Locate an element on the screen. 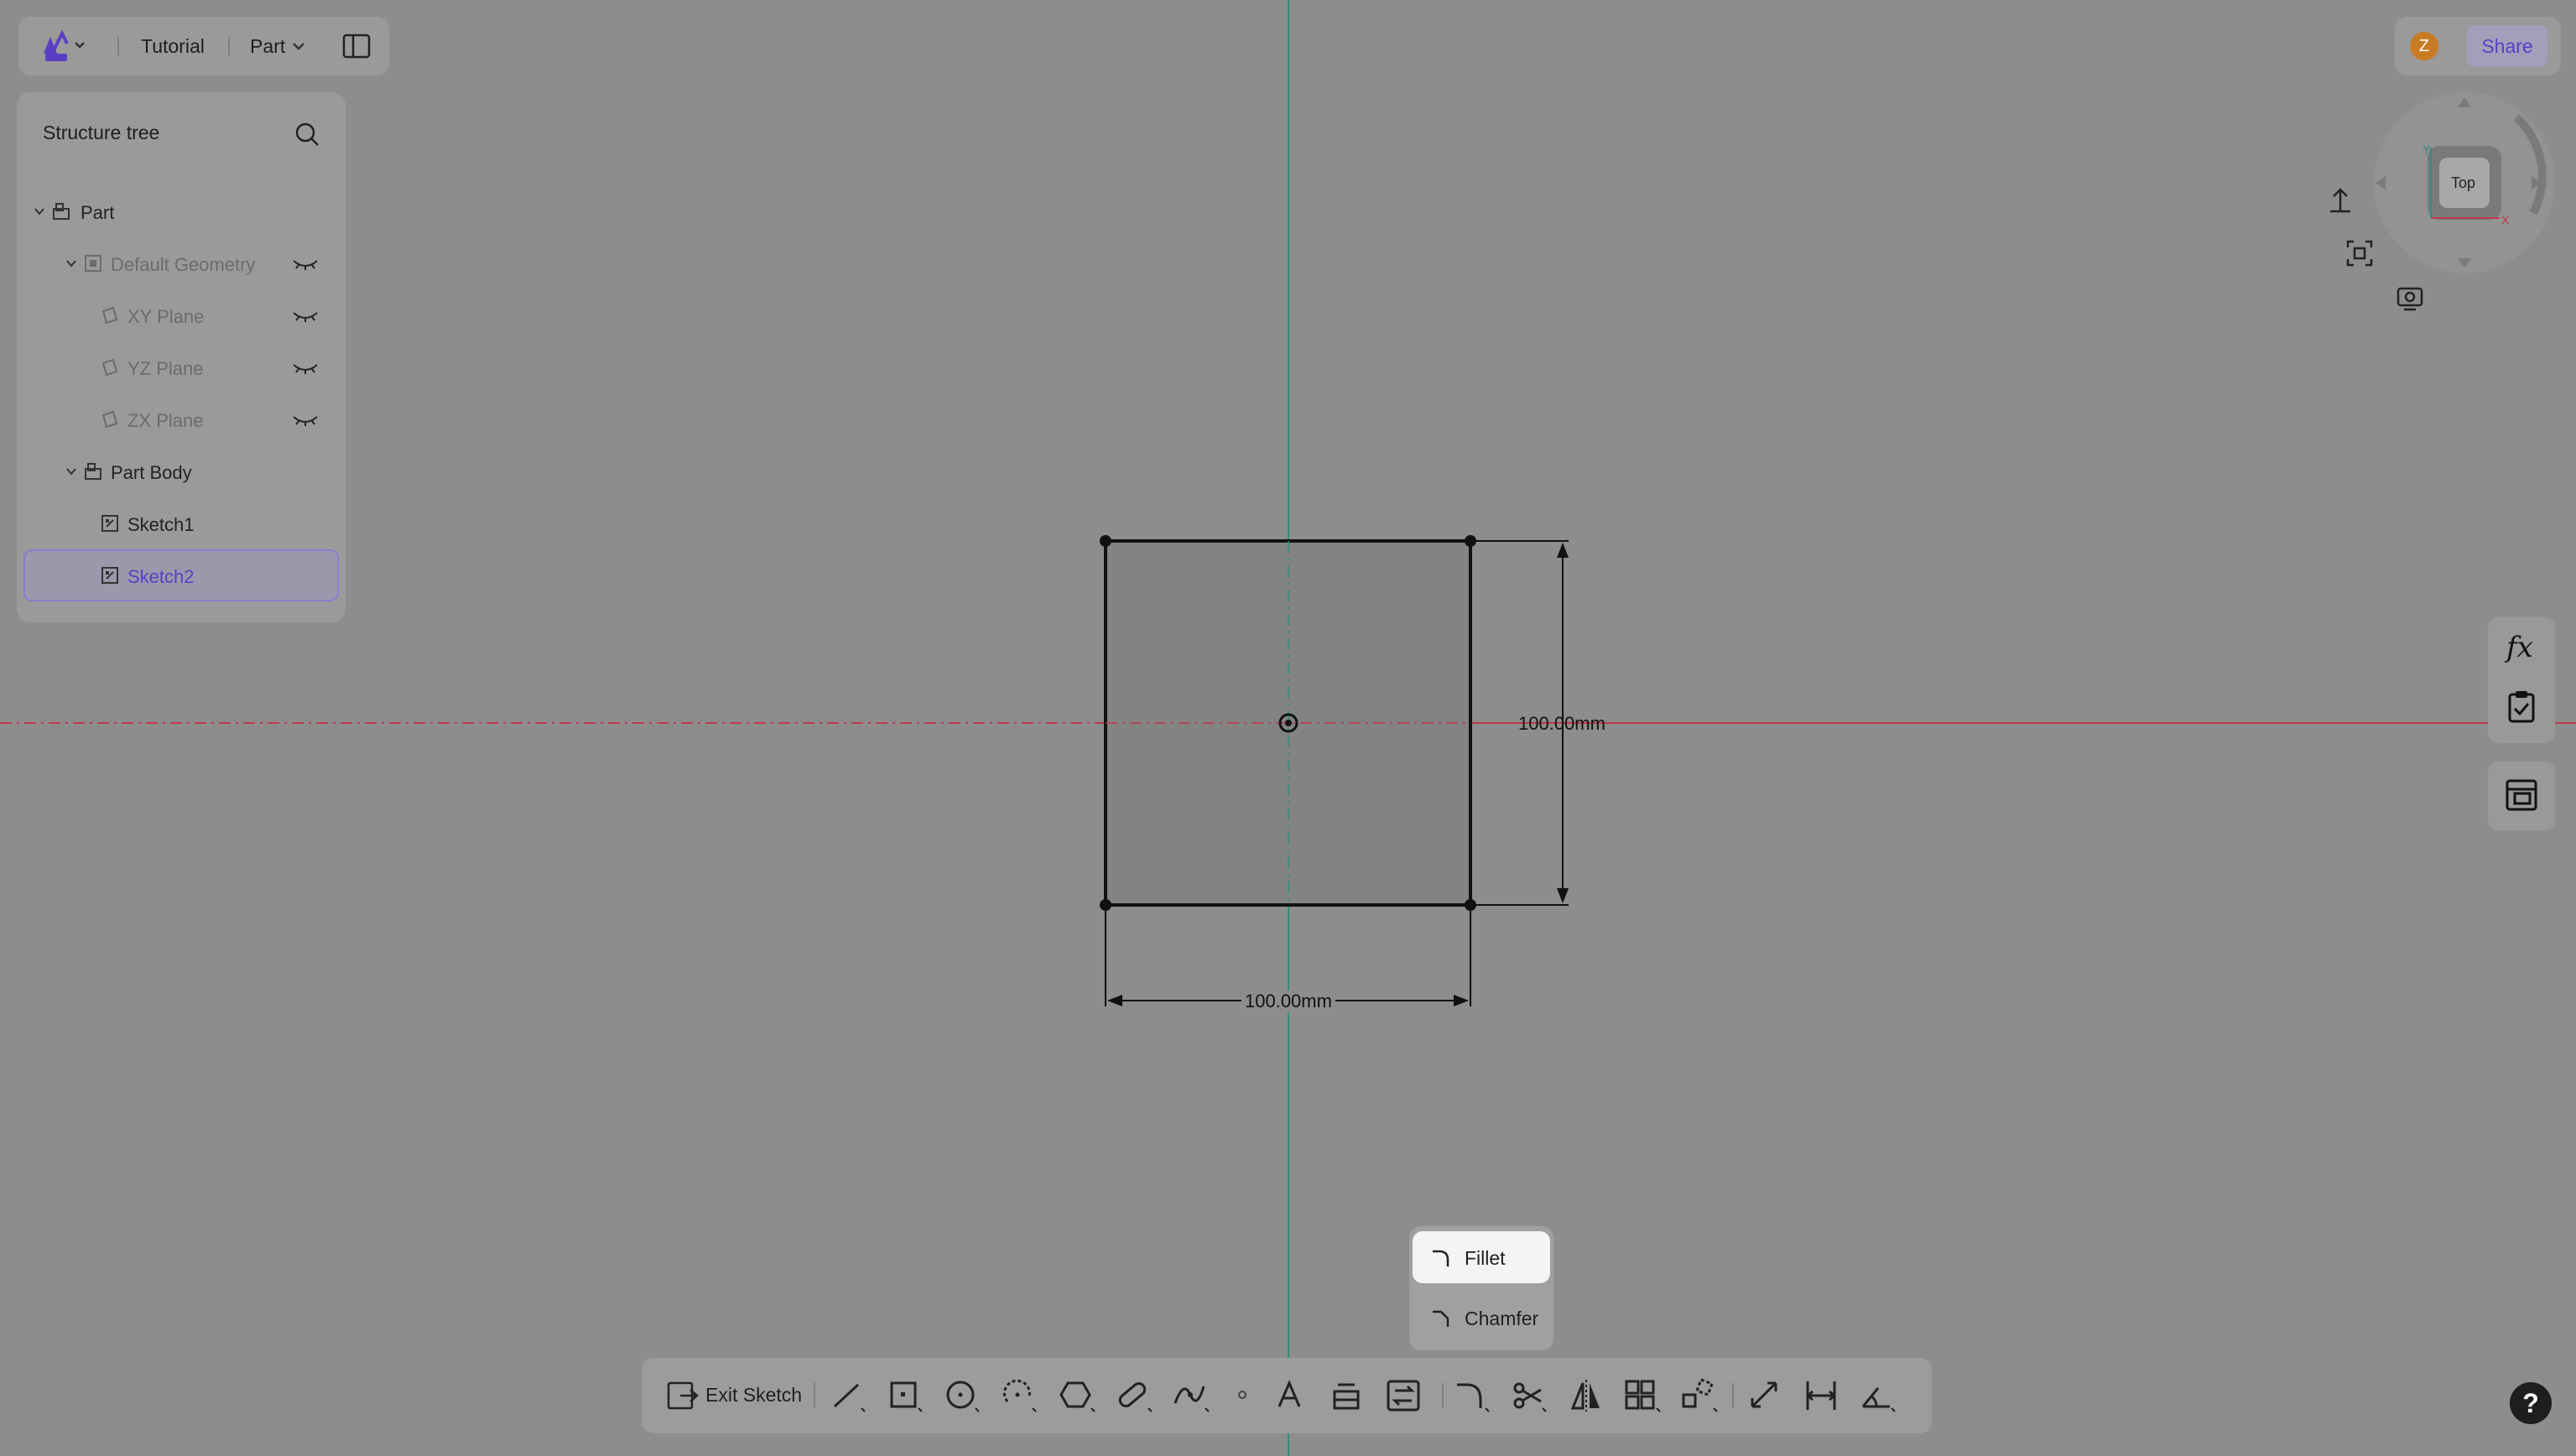 This screenshot has width=2576, height=1456. table-panel-icon is located at coordinates (2521, 795).